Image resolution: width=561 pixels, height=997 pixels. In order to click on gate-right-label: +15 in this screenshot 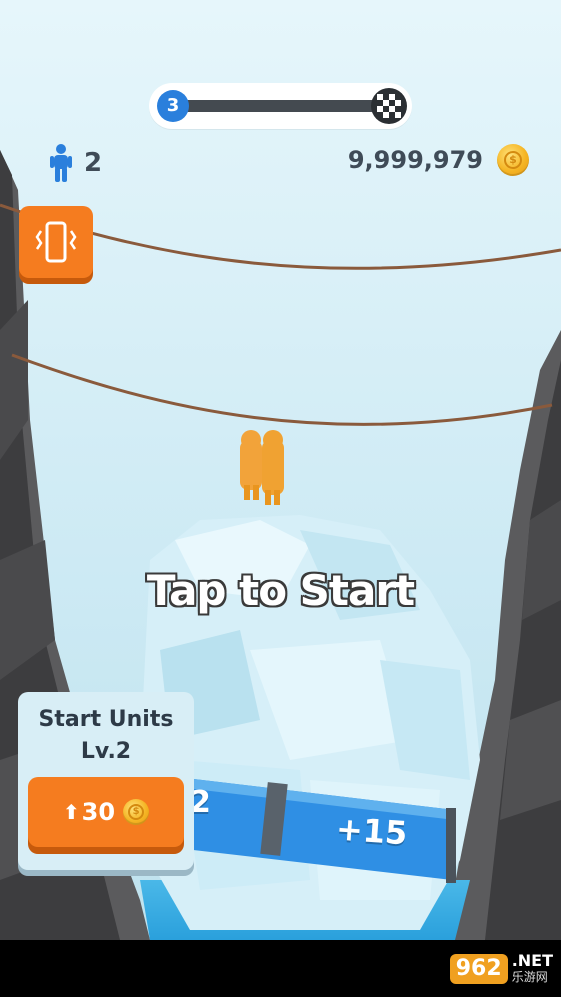, I will do `click(371, 831)`.